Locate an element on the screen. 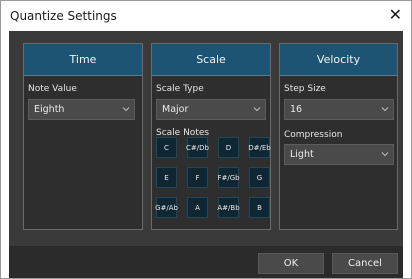 Image resolution: width=412 pixels, height=279 pixels. note-button: C#/Db is located at coordinates (197, 147).